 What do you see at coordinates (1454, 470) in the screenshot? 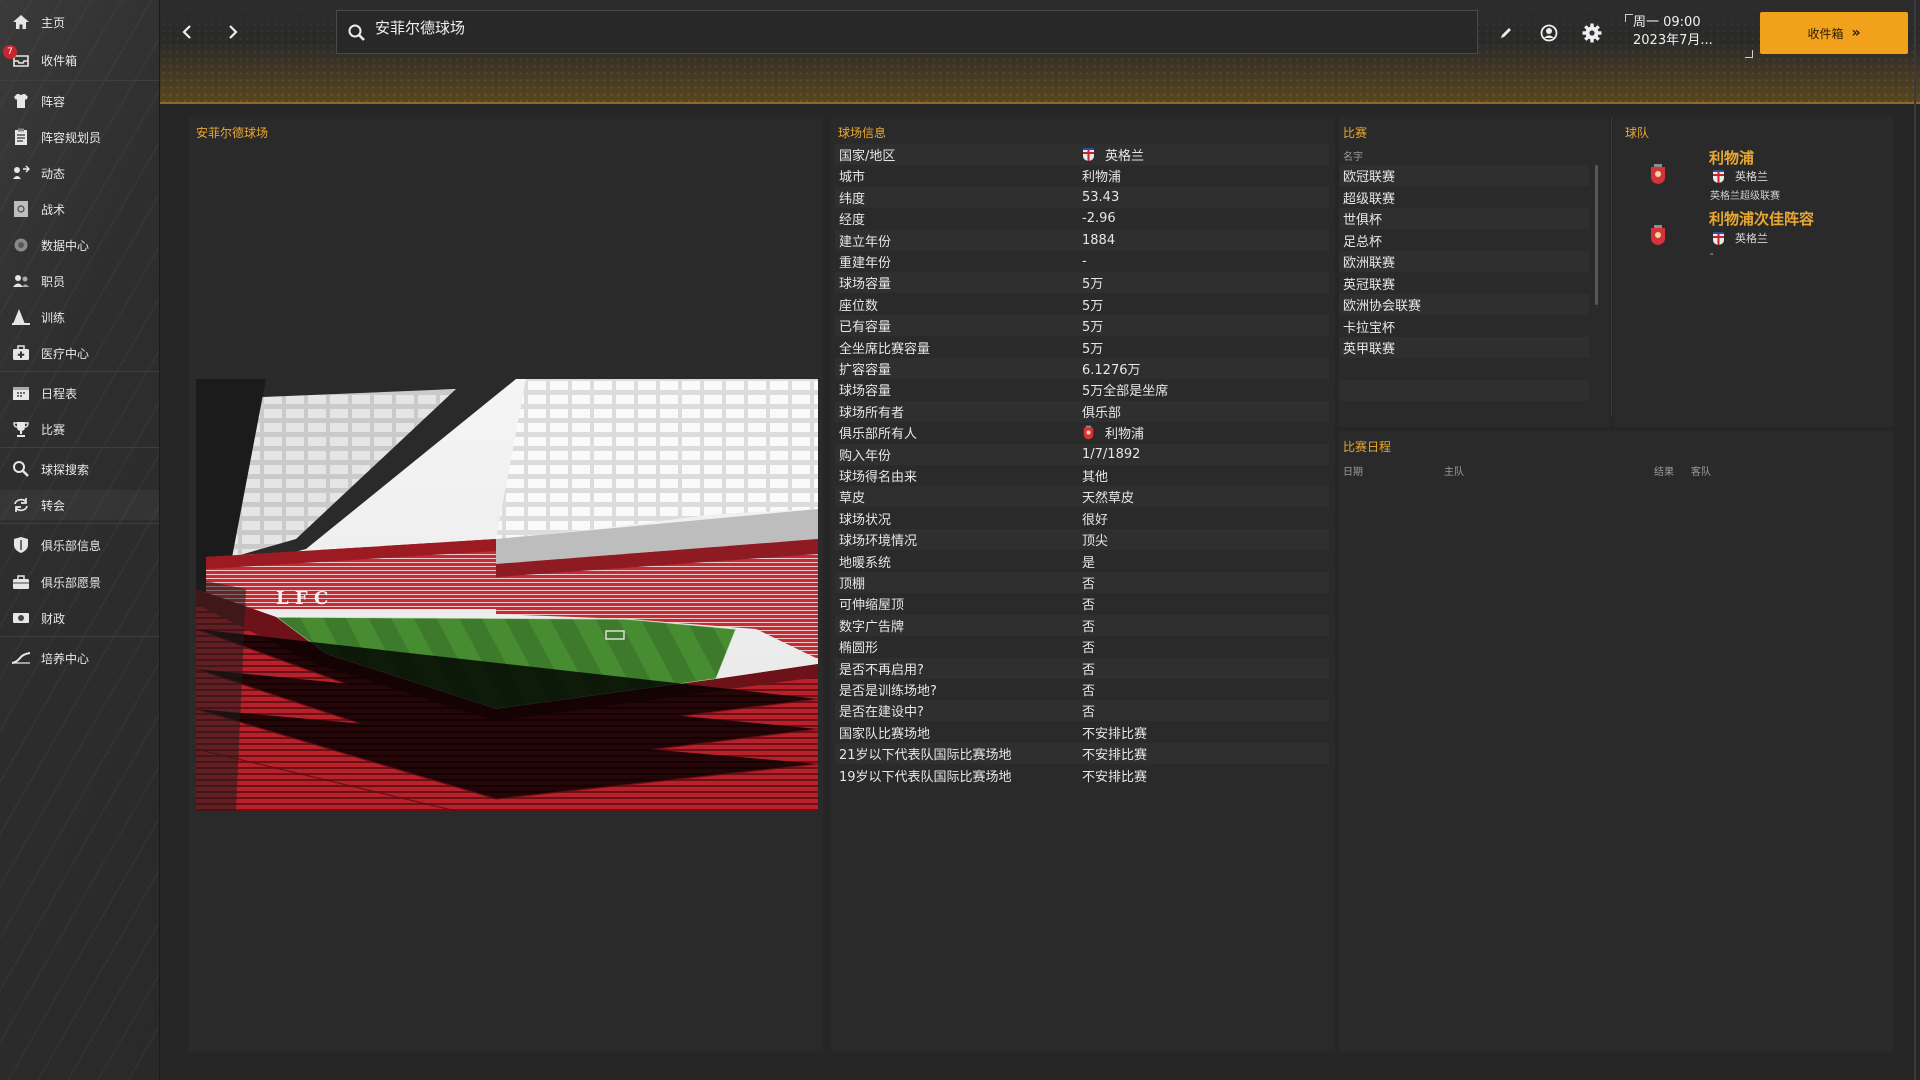
I see `schedule-column-home: 主队` at bounding box center [1454, 470].